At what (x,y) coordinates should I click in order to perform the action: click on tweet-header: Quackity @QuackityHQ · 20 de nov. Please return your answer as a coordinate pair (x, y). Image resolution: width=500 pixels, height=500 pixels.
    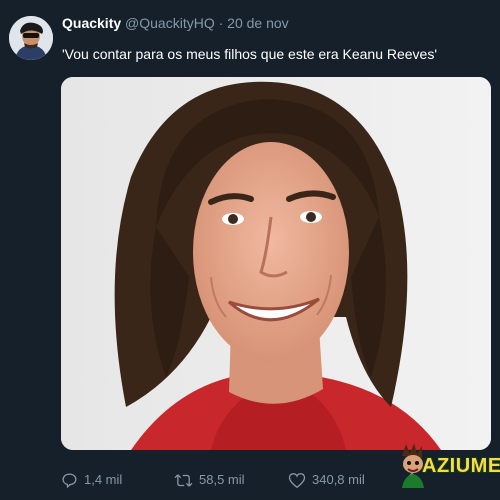
    Looking at the image, I should click on (175, 23).